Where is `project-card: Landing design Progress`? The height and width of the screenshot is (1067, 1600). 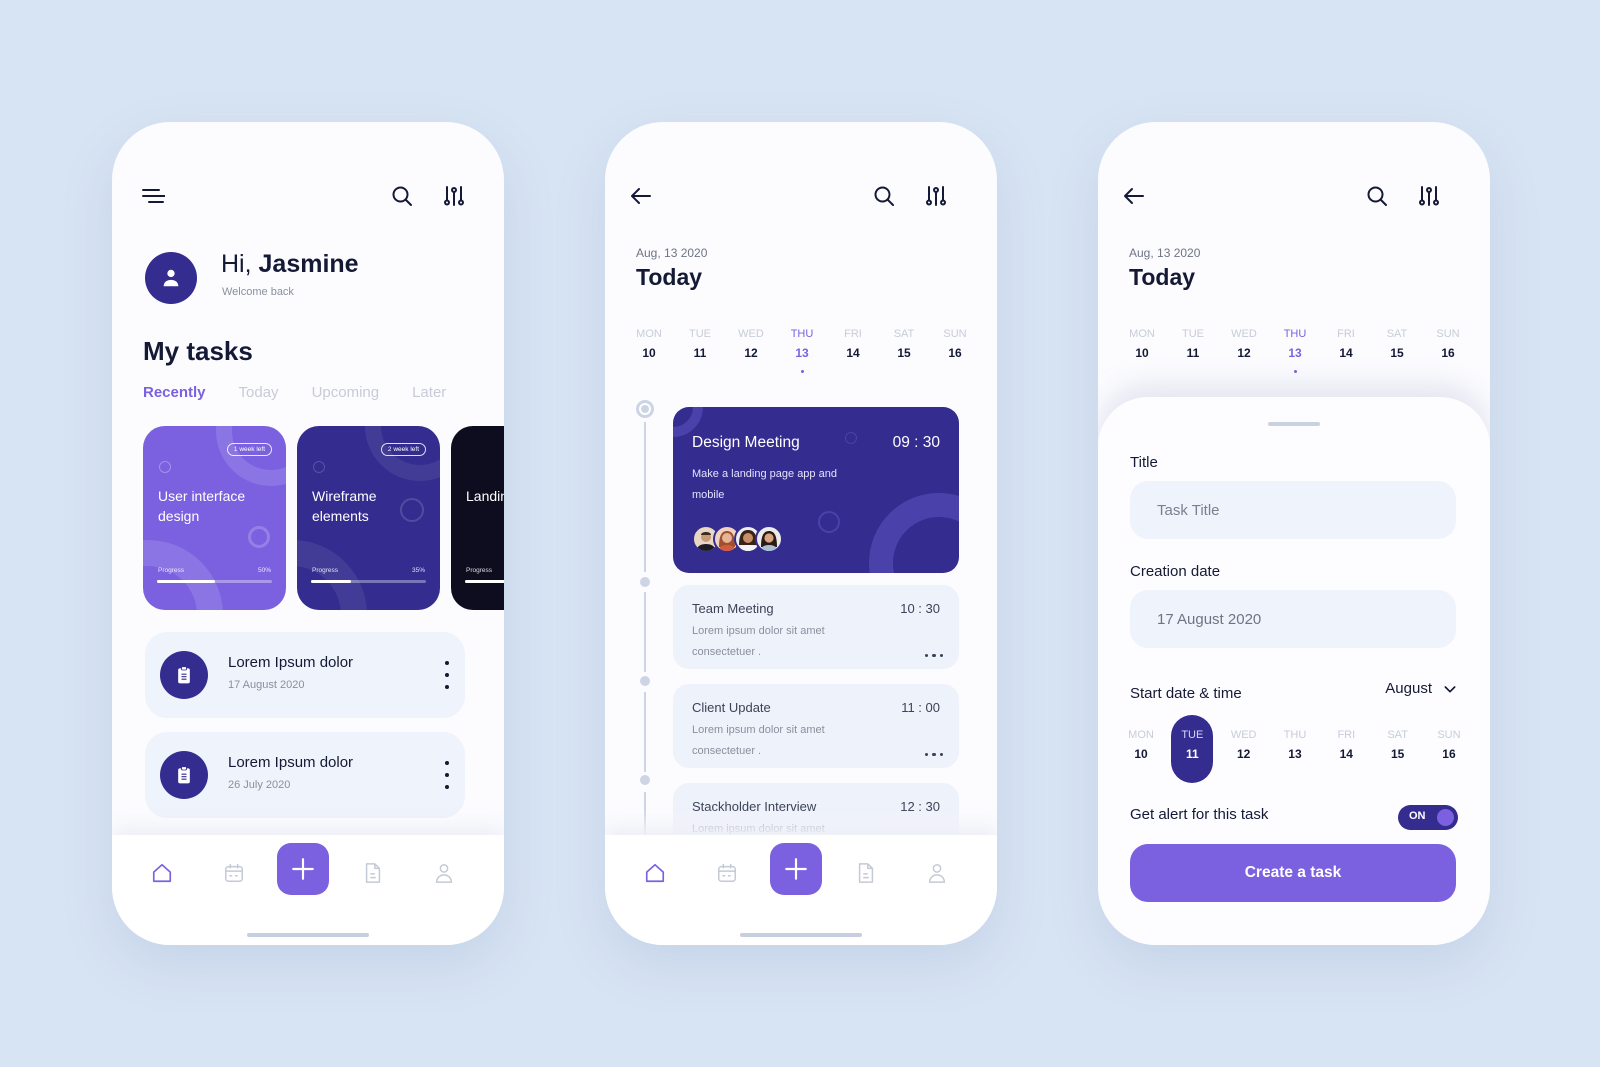 project-card: Landing design Progress is located at coordinates (477, 518).